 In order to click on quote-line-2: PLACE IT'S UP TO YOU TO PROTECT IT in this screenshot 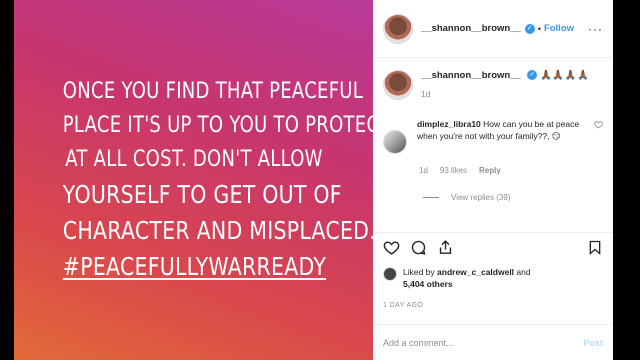, I will do `click(237, 125)`.